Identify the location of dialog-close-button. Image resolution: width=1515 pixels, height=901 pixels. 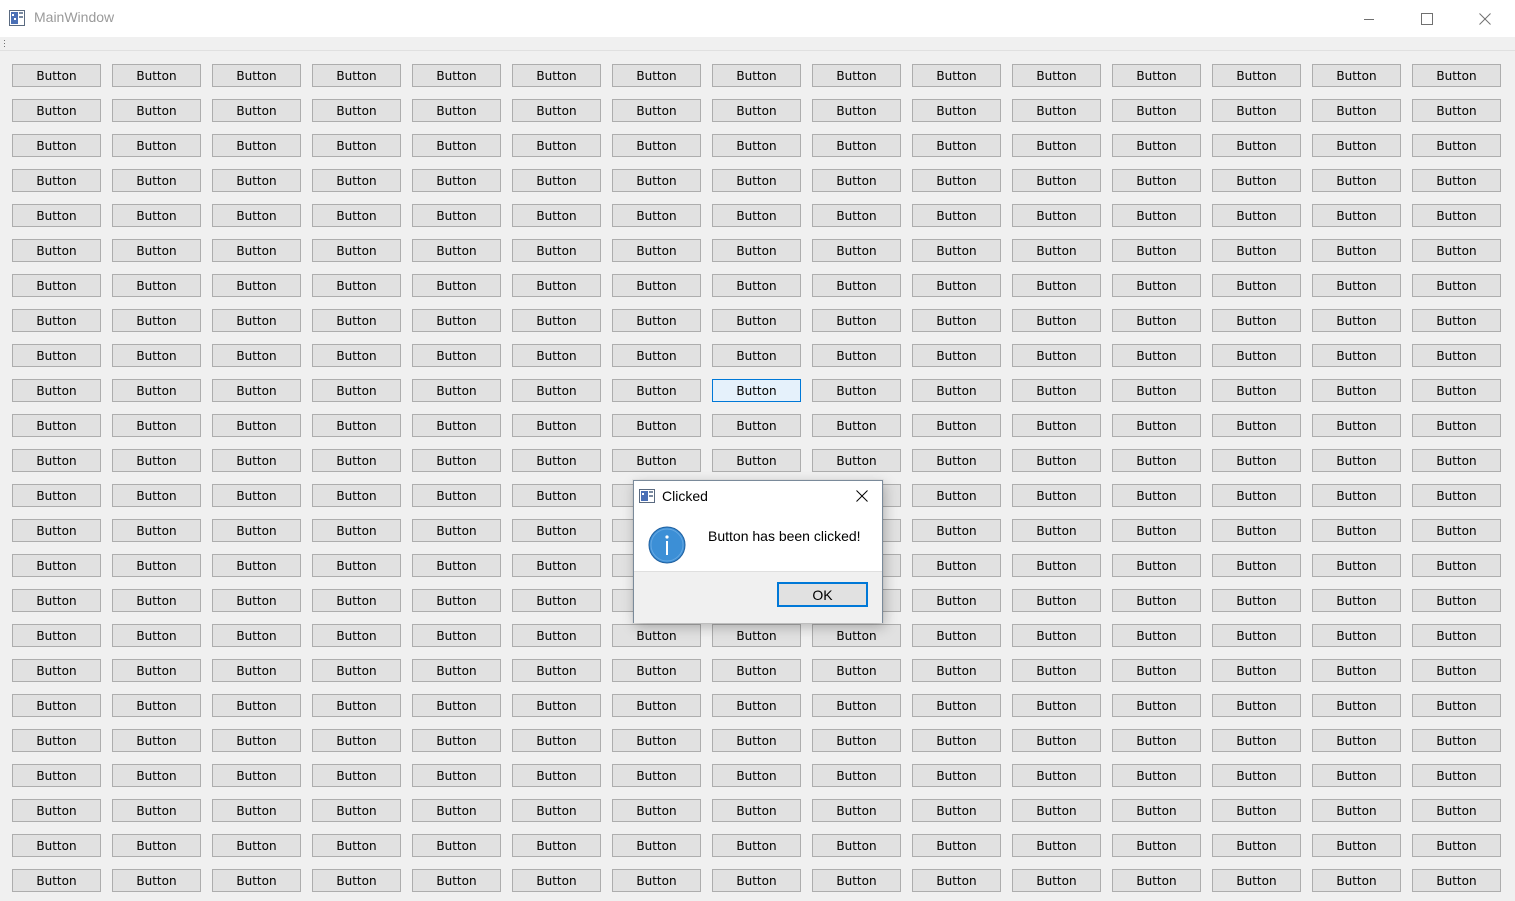
(862, 496).